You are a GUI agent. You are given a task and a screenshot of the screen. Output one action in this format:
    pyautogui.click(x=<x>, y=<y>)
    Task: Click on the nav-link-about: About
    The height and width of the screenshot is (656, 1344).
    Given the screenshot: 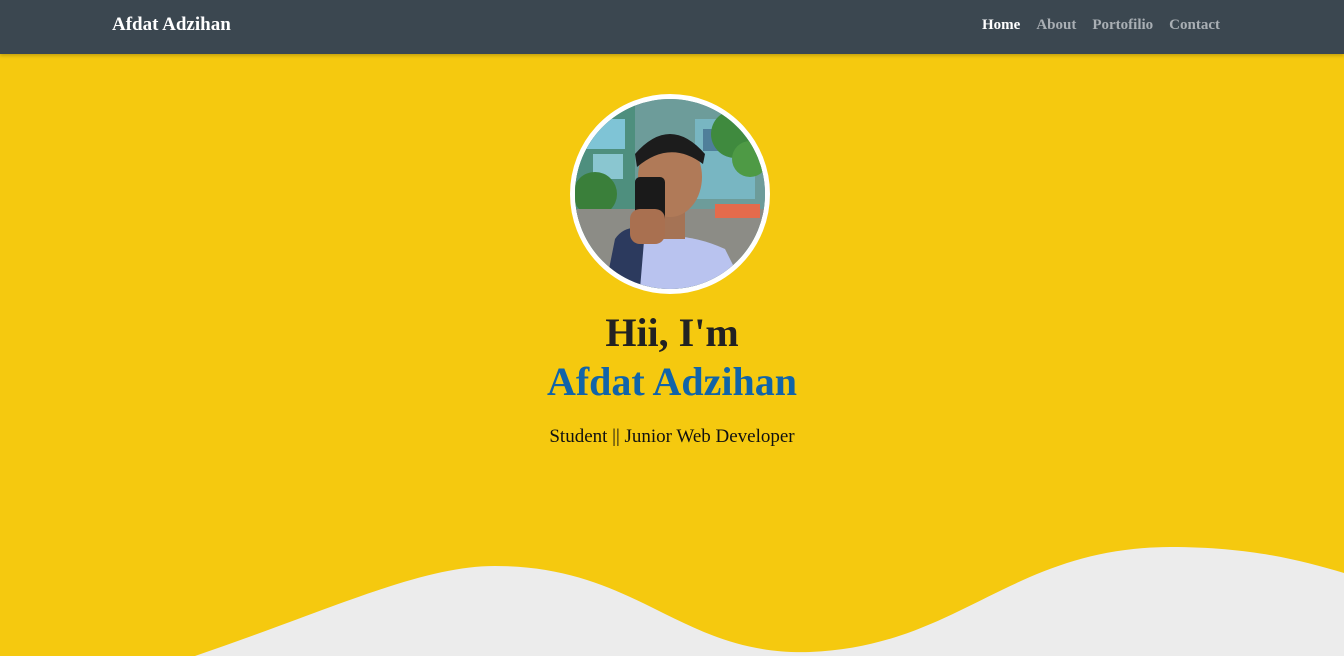 What is the action you would take?
    pyautogui.click(x=1056, y=25)
    